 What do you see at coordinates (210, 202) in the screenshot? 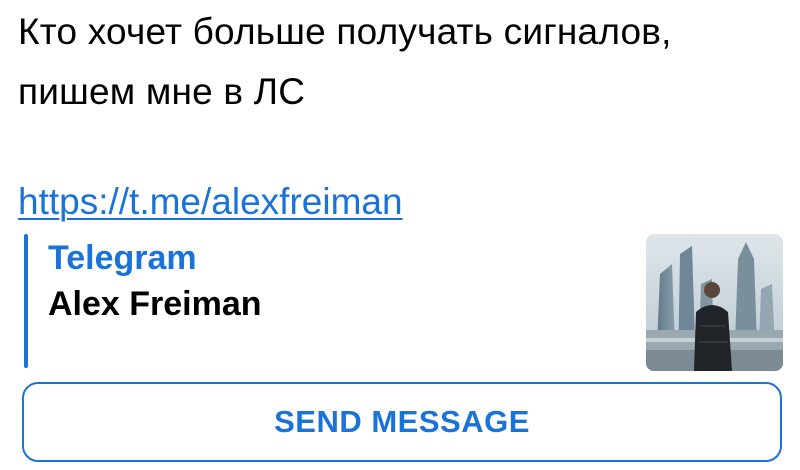
I see `telegram-link: https://t.me/alexfreiman` at bounding box center [210, 202].